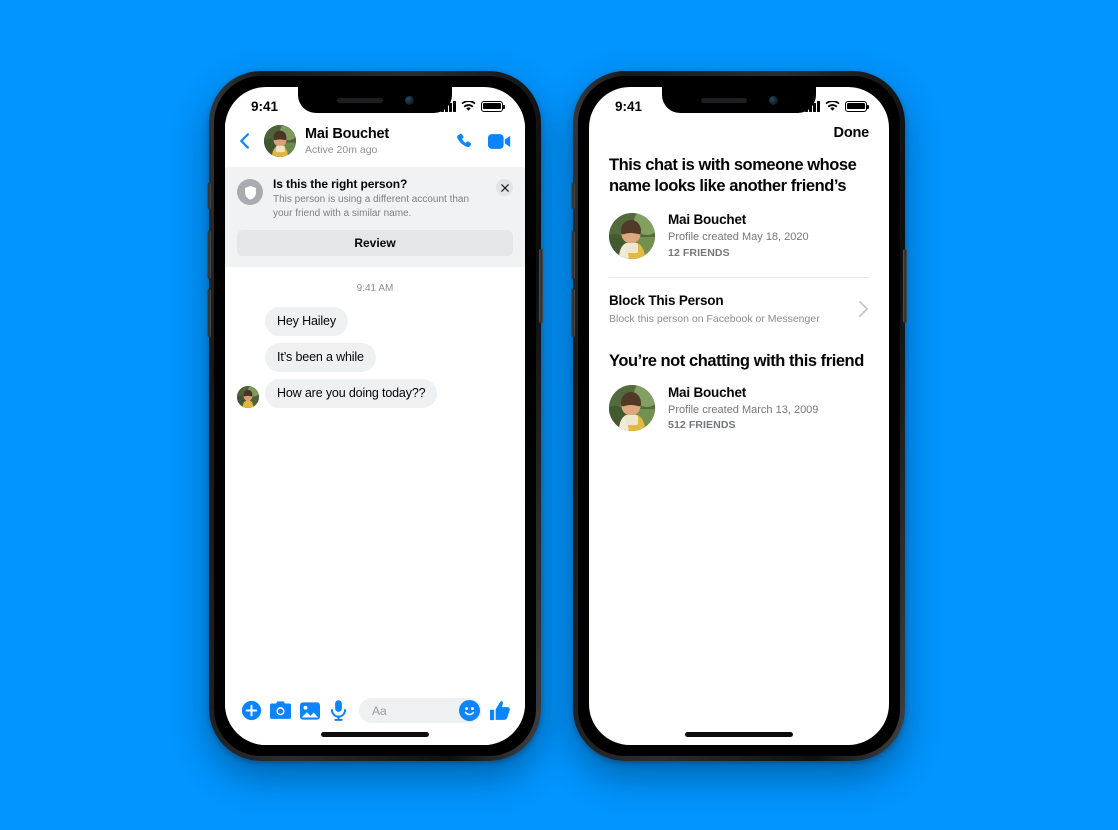  I want to click on message-bubble: It’s been a while, so click(320, 357).